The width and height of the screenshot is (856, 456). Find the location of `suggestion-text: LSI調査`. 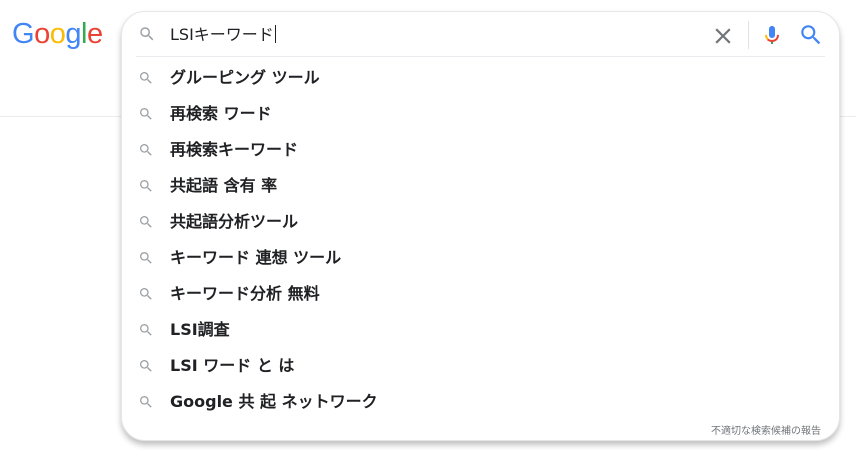

suggestion-text: LSI調査 is located at coordinates (200, 329).